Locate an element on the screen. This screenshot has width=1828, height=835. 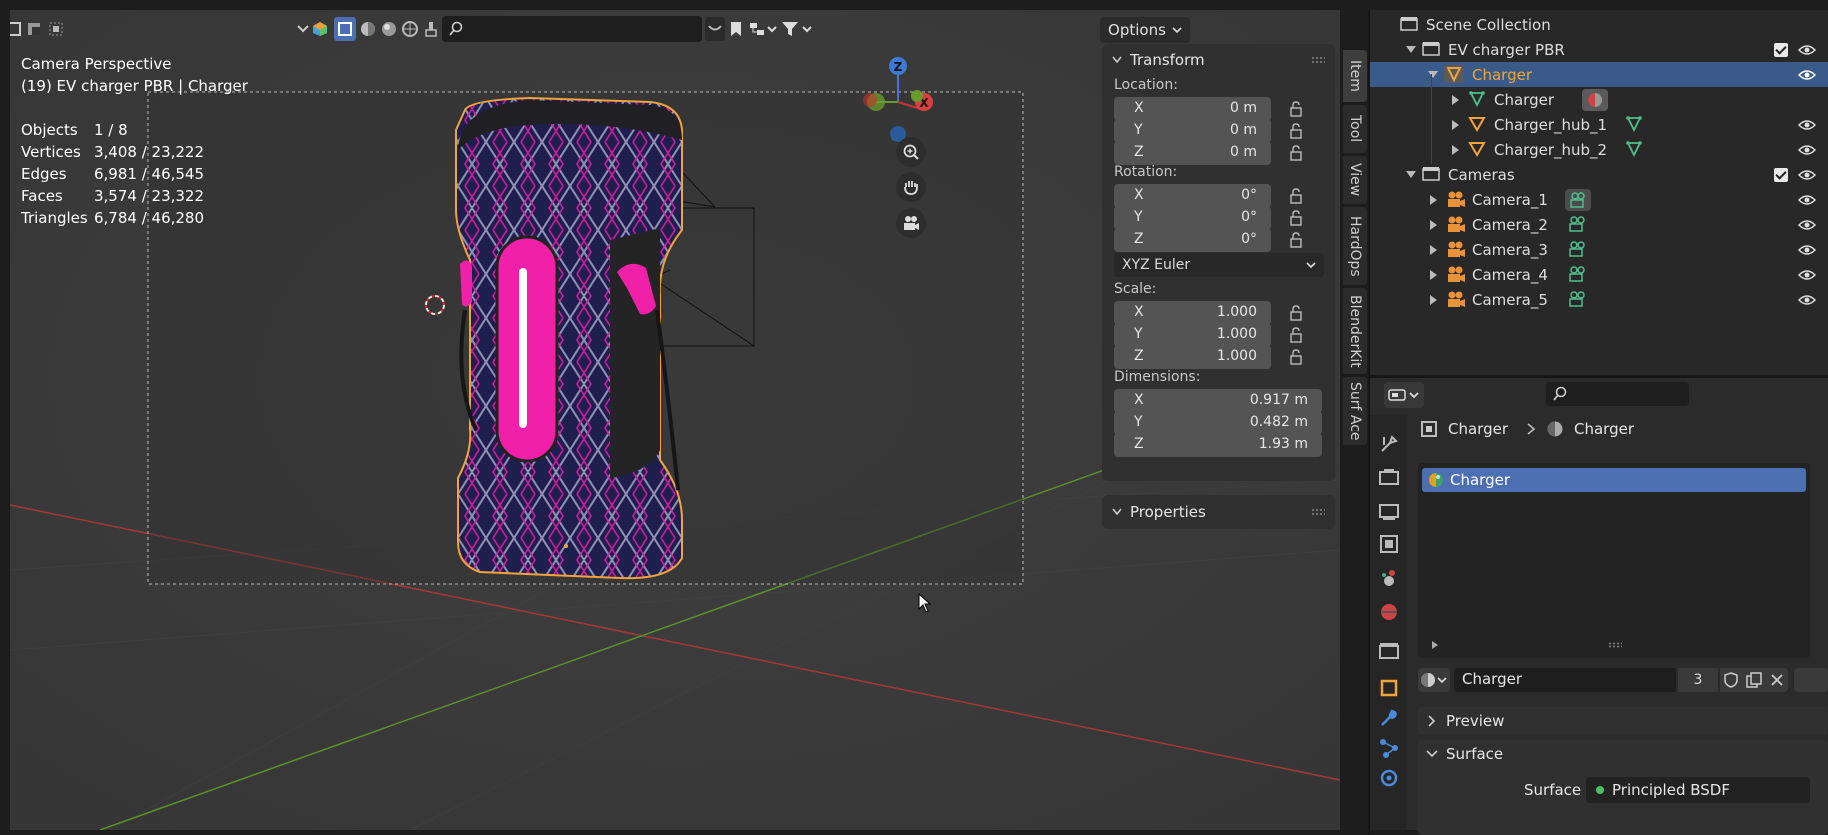
particles-icon is located at coordinates (1389, 748).